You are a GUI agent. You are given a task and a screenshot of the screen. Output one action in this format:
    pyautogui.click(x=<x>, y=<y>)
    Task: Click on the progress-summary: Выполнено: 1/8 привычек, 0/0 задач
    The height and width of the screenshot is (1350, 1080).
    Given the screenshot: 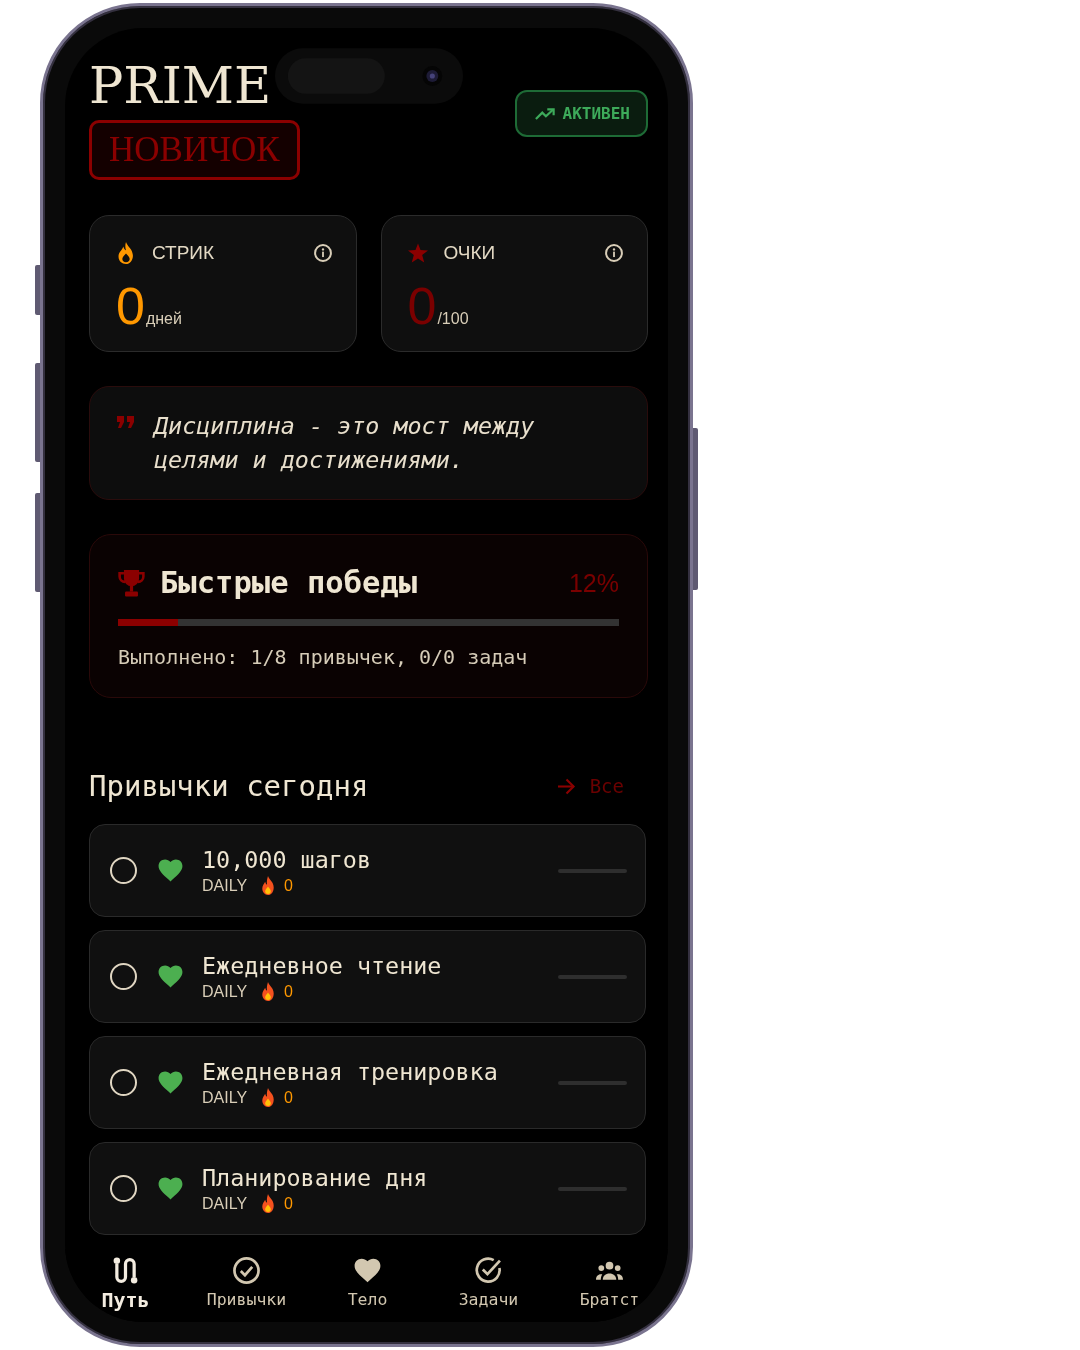 What is the action you would take?
    pyautogui.click(x=323, y=657)
    